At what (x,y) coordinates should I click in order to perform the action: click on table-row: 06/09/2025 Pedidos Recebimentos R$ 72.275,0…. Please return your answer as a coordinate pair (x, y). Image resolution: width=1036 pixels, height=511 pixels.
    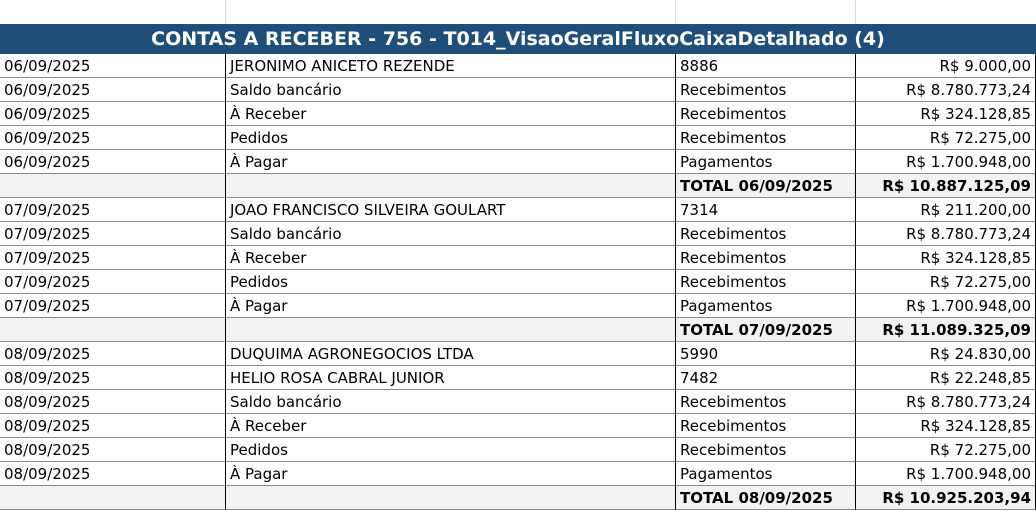
    Looking at the image, I should click on (518, 138).